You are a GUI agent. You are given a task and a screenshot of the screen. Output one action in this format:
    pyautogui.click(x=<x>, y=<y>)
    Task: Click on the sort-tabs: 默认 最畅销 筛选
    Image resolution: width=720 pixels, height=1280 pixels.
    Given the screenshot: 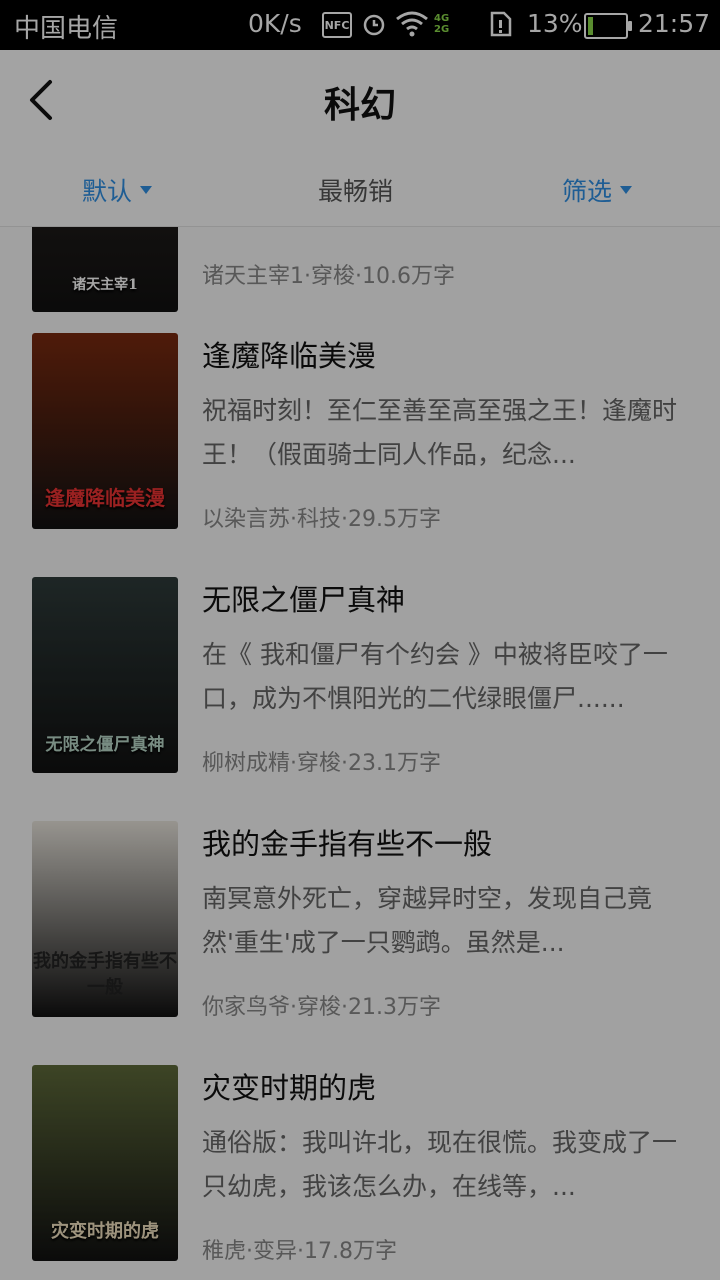 What is the action you would take?
    pyautogui.click(x=360, y=188)
    